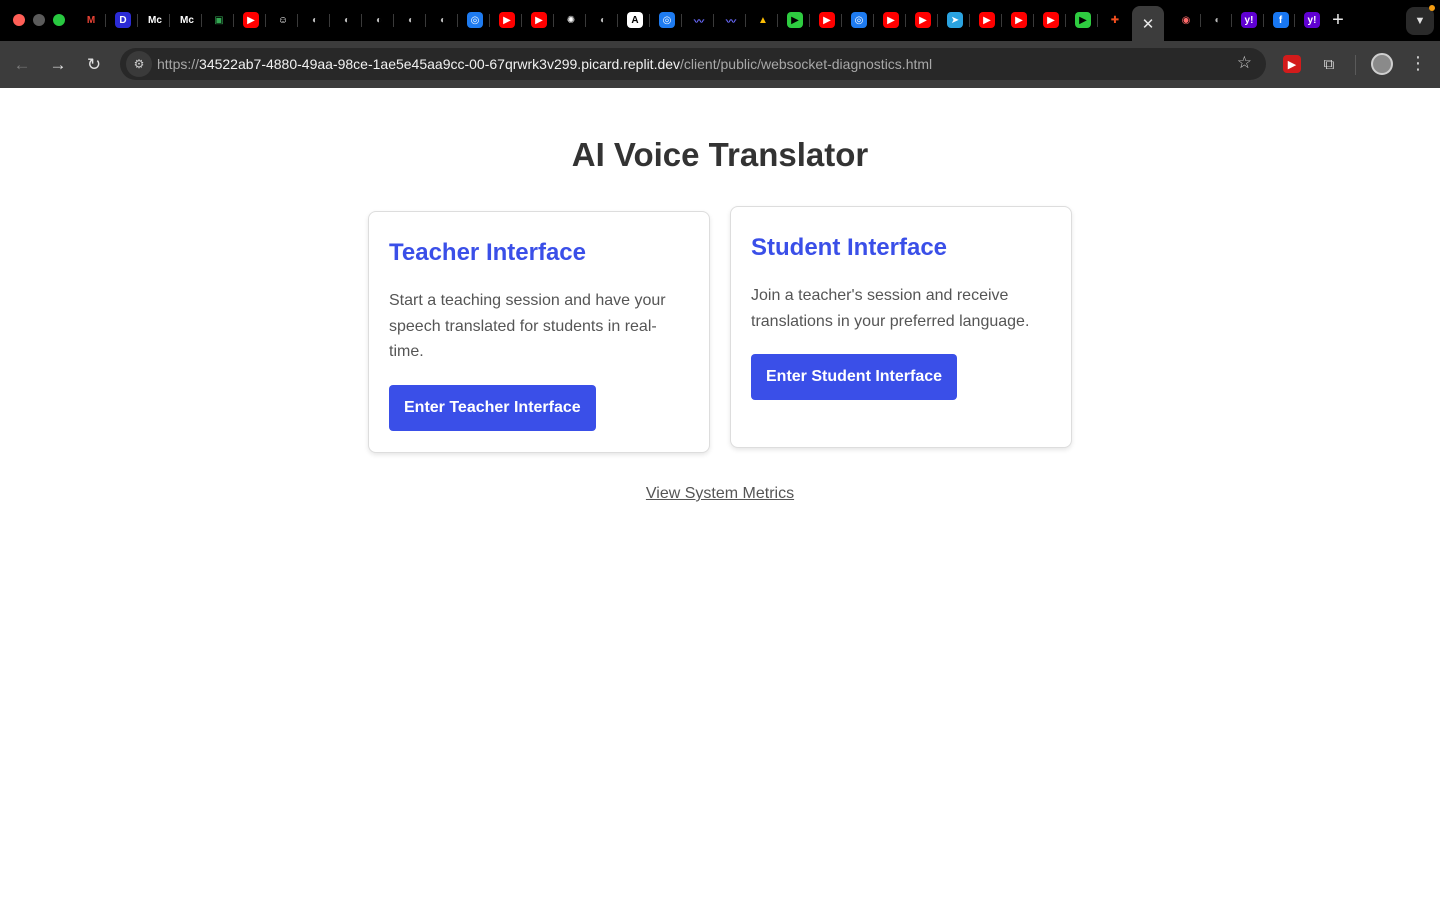 This screenshot has height=900, width=1440. Describe the element at coordinates (475, 20) in the screenshot. I see `spiral-tab-icon: ◎` at that location.